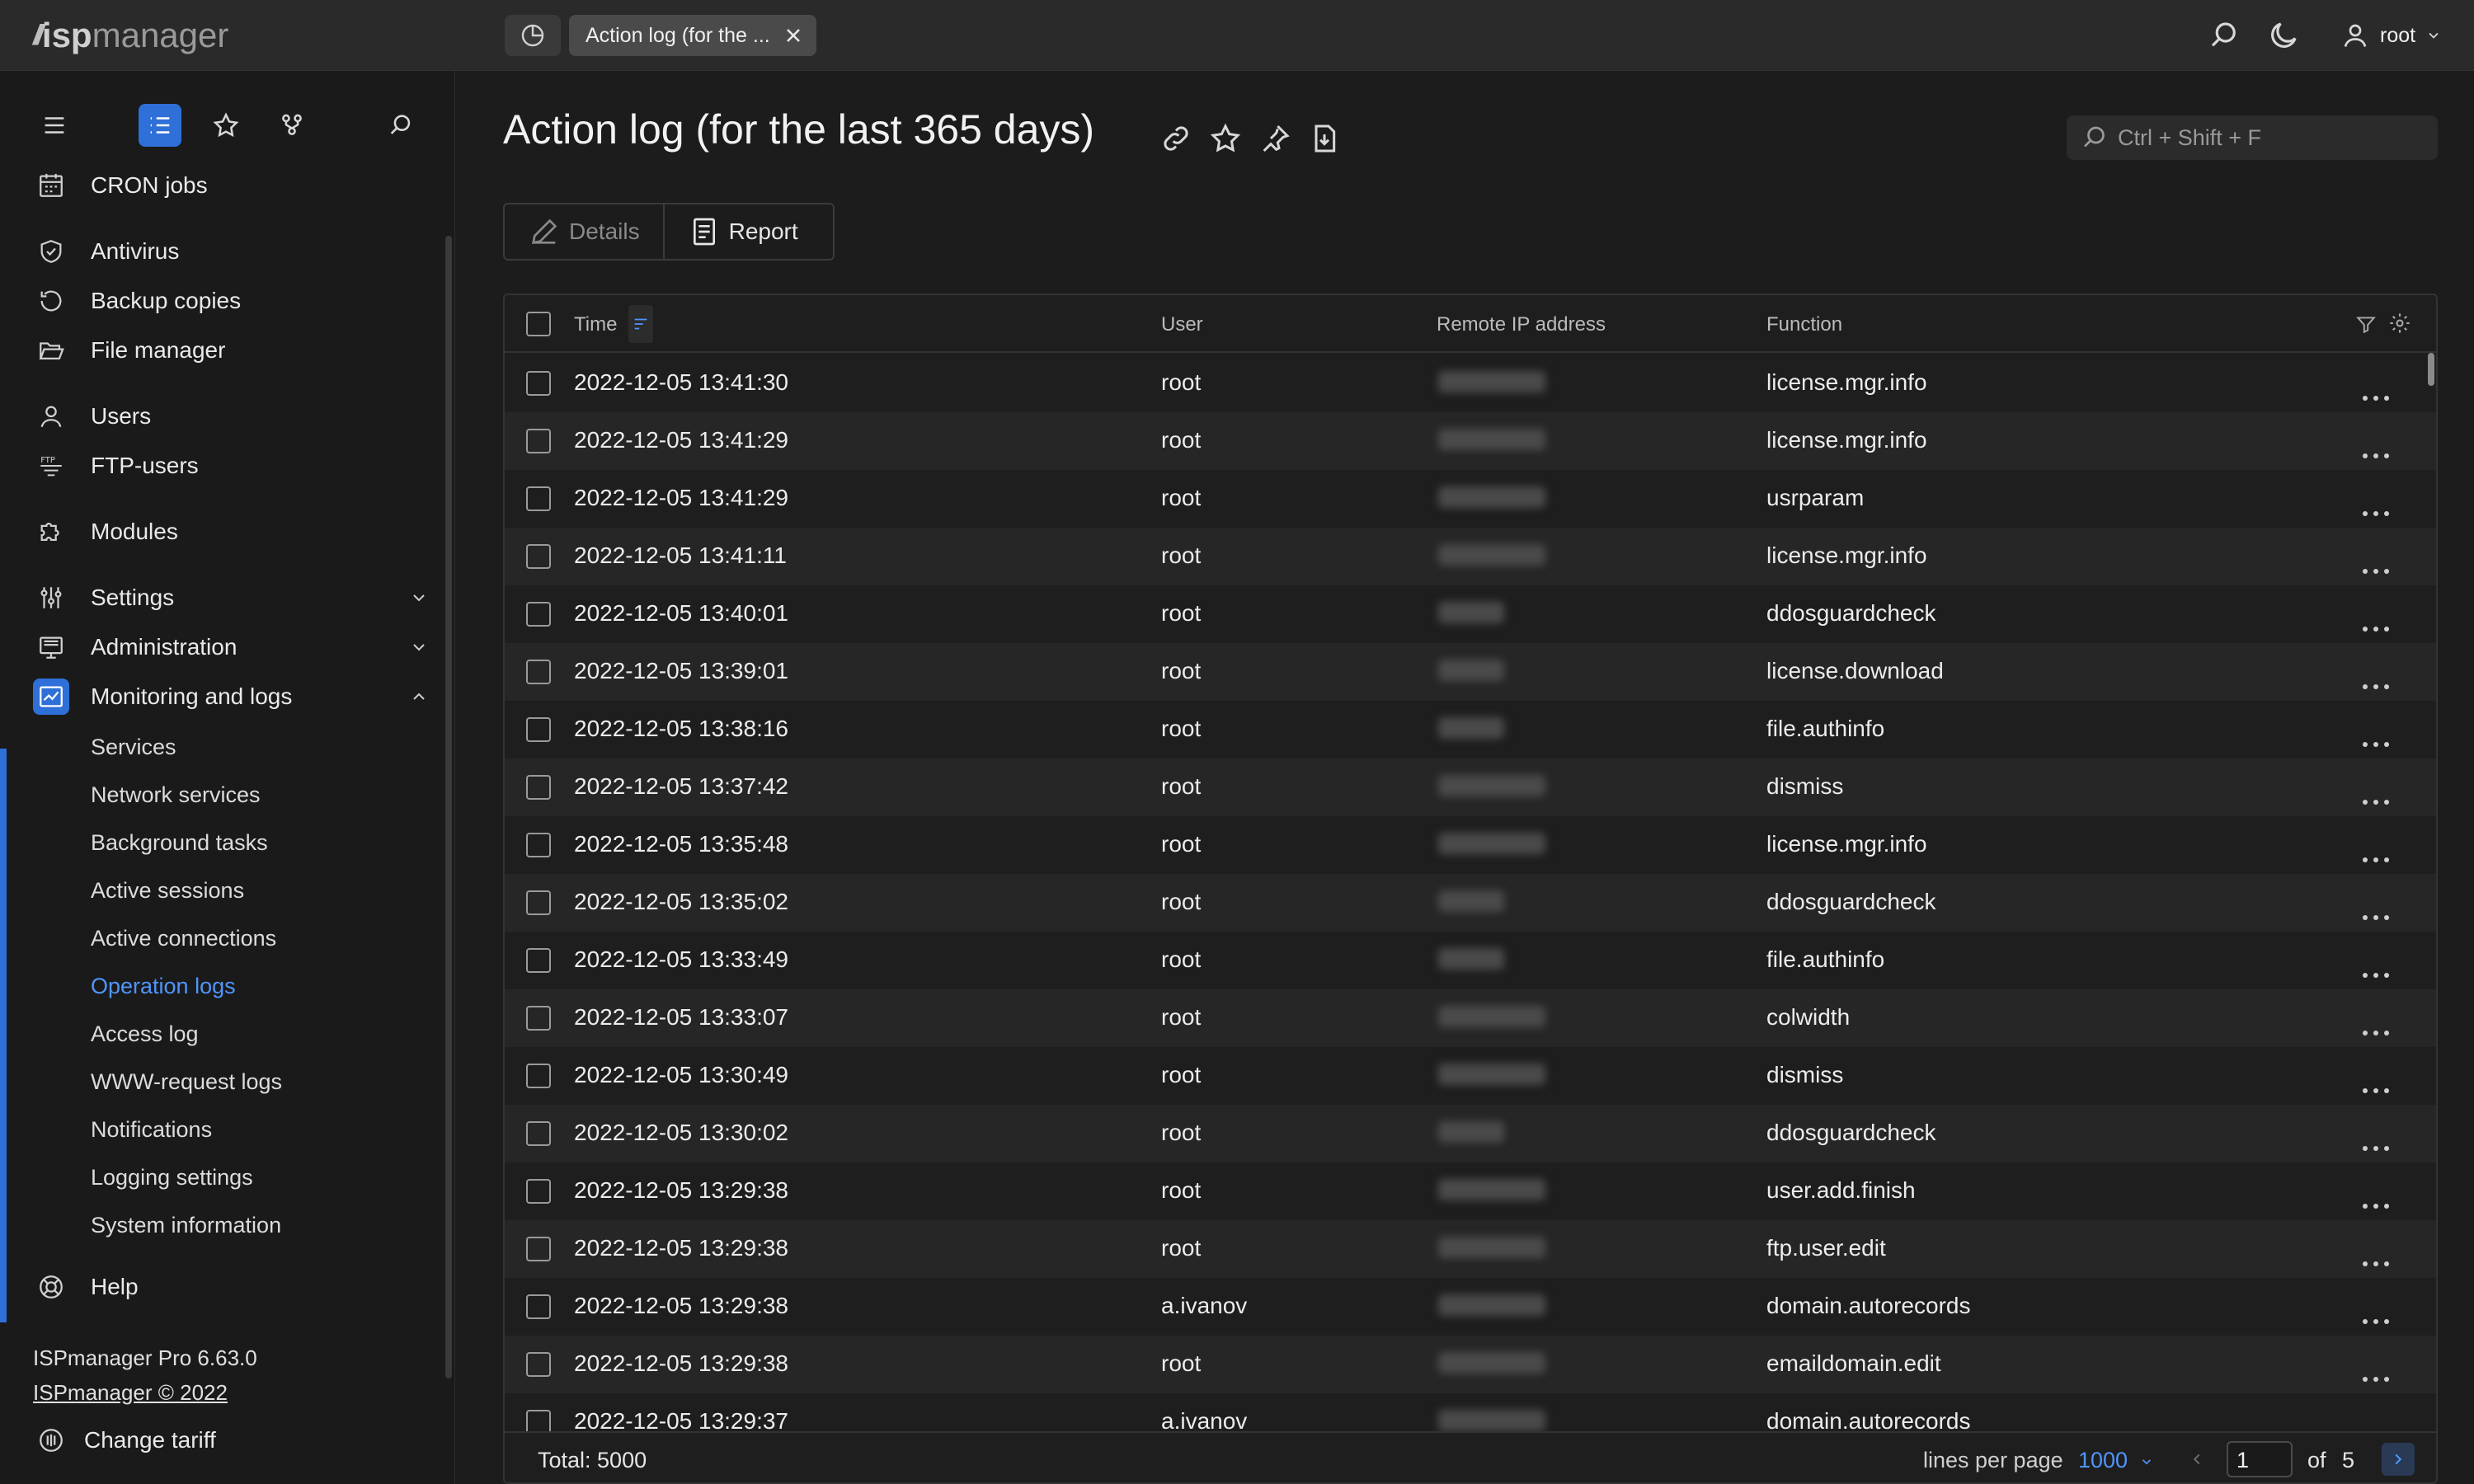  I want to click on sidebar-item-backup-copies: Backup copies, so click(231, 301).